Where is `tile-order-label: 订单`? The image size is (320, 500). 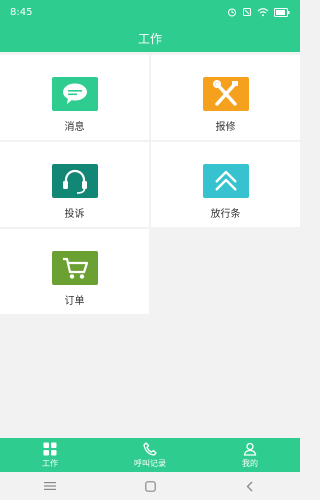
tile-order-label: 订单 is located at coordinates (74, 301).